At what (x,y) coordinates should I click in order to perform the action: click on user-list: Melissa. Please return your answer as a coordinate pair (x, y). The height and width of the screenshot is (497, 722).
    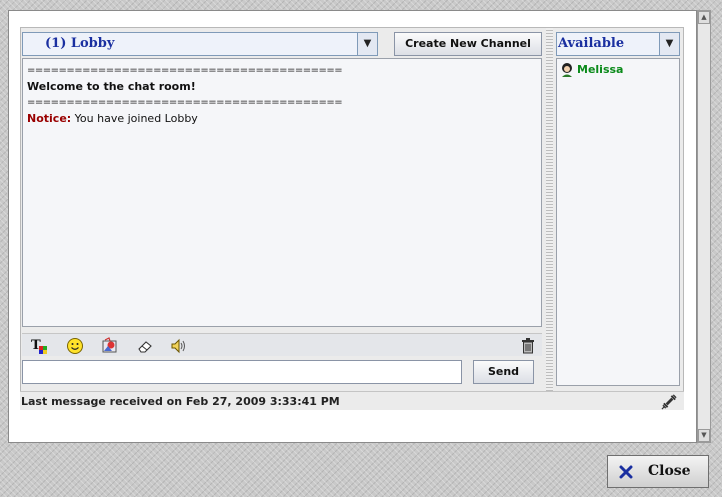
    Looking at the image, I should click on (618, 222).